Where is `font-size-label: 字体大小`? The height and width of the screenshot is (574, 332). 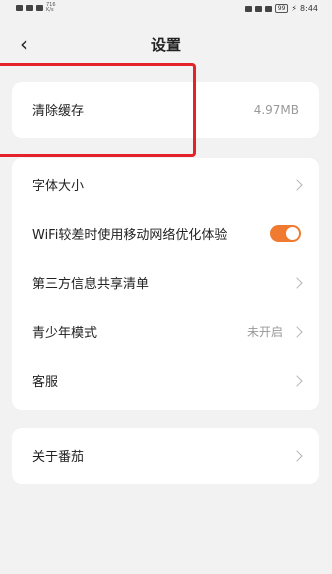 font-size-label: 字体大小 is located at coordinates (58, 186).